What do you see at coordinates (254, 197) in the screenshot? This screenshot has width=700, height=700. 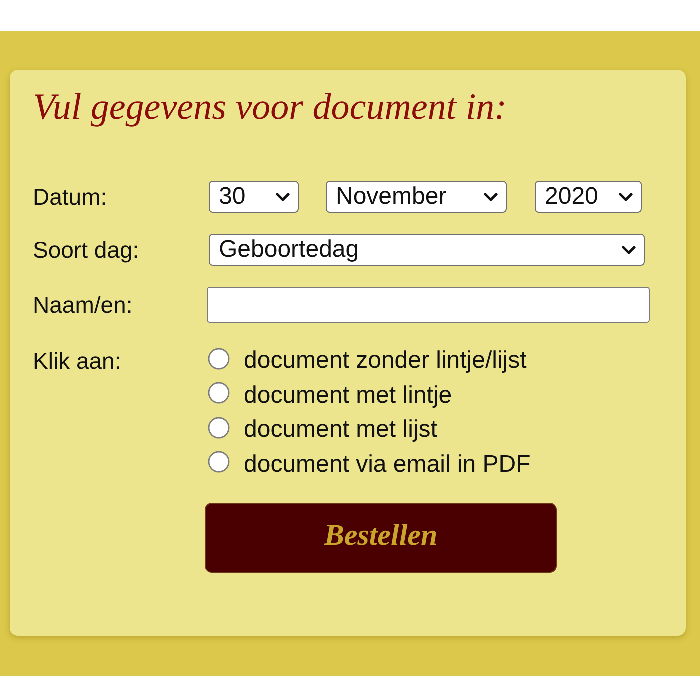 I see `dropdown: 30` at bounding box center [254, 197].